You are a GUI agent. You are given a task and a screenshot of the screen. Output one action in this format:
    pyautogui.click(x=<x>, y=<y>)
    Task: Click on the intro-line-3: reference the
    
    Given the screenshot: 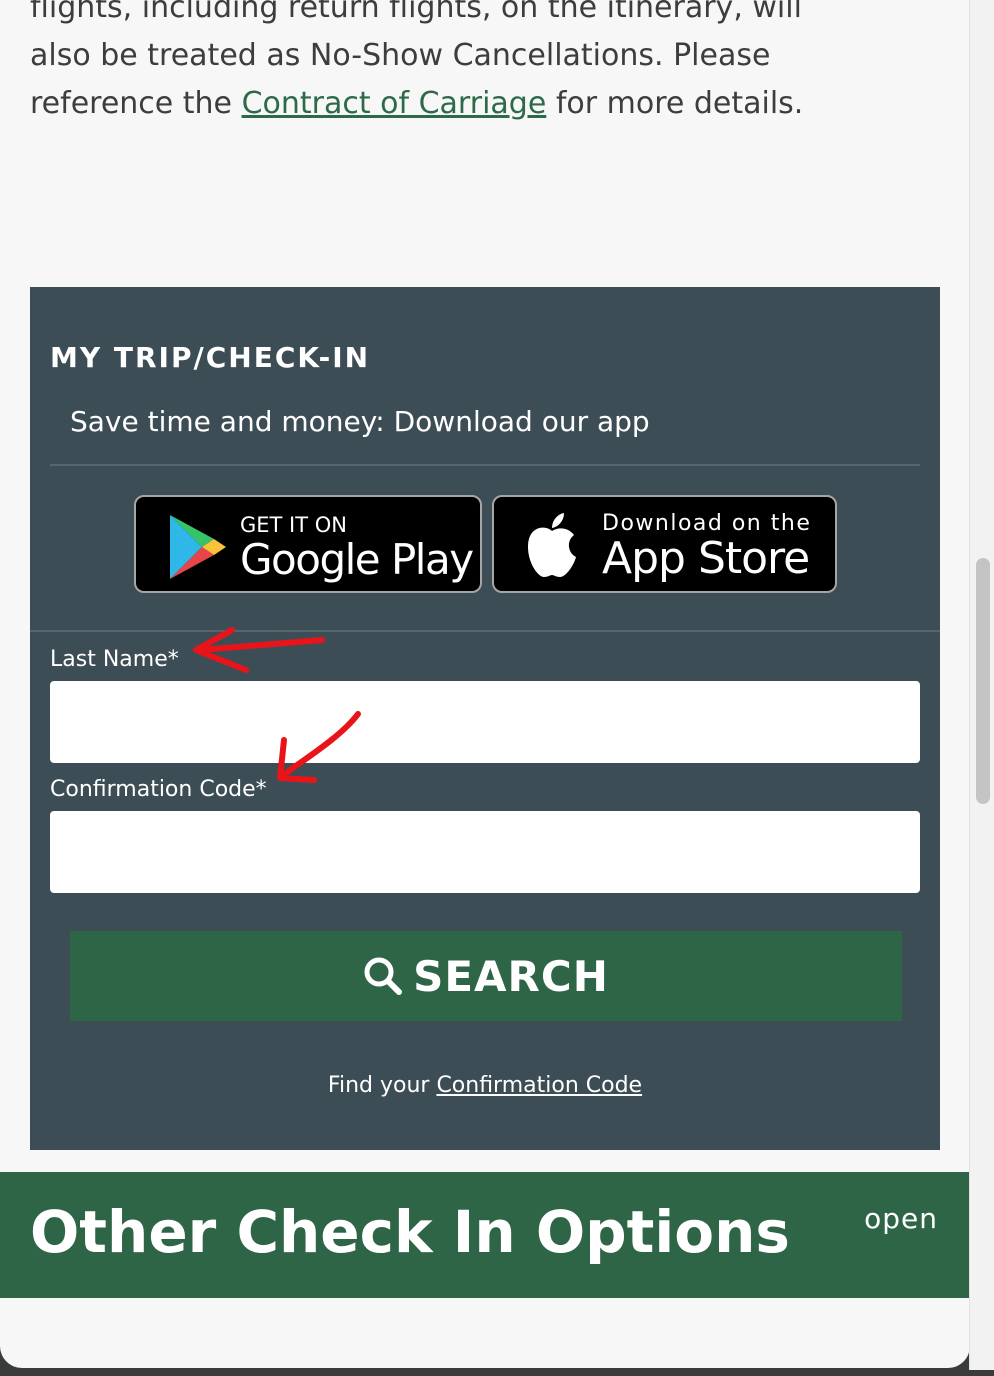 What is the action you would take?
    pyautogui.click(x=136, y=103)
    